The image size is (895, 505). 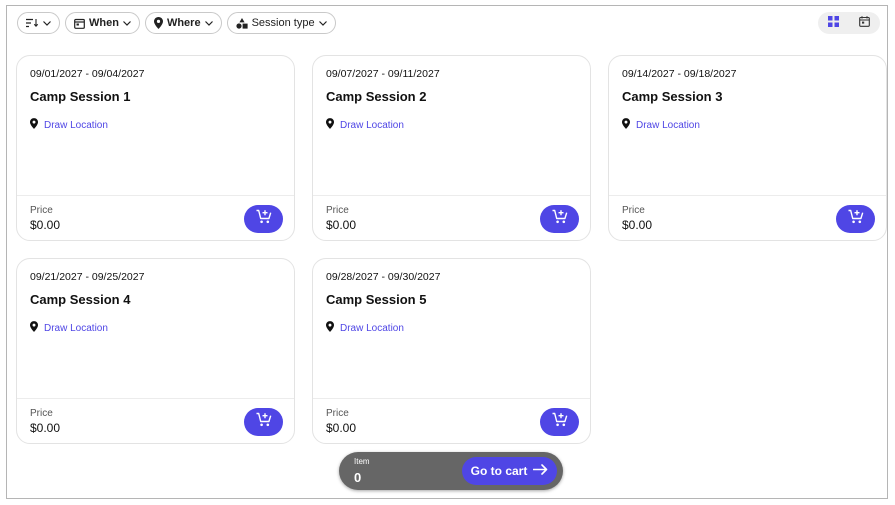 I want to click on calendar-view-button, so click(x=865, y=23).